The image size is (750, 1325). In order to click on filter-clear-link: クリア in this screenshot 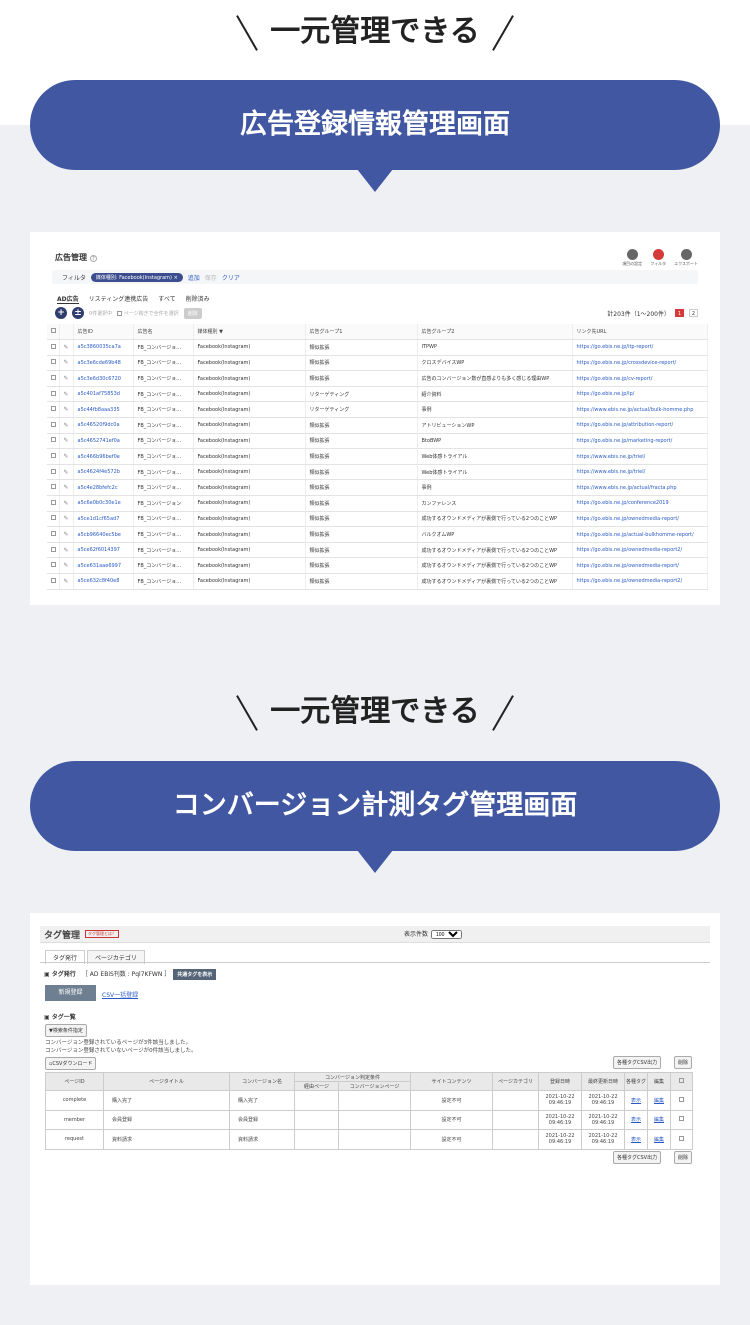, I will do `click(231, 277)`.